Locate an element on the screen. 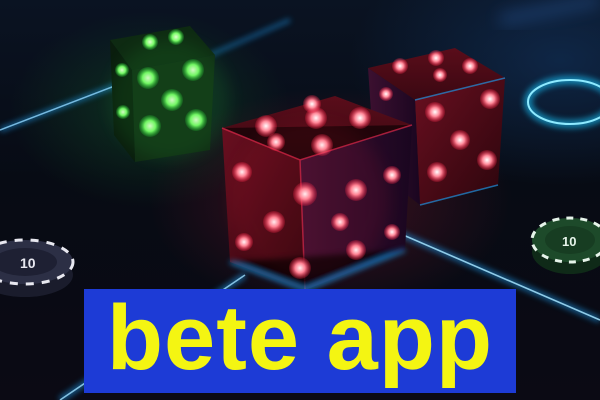 The width and height of the screenshot is (600, 400). green-neon-die is located at coordinates (170, 94).